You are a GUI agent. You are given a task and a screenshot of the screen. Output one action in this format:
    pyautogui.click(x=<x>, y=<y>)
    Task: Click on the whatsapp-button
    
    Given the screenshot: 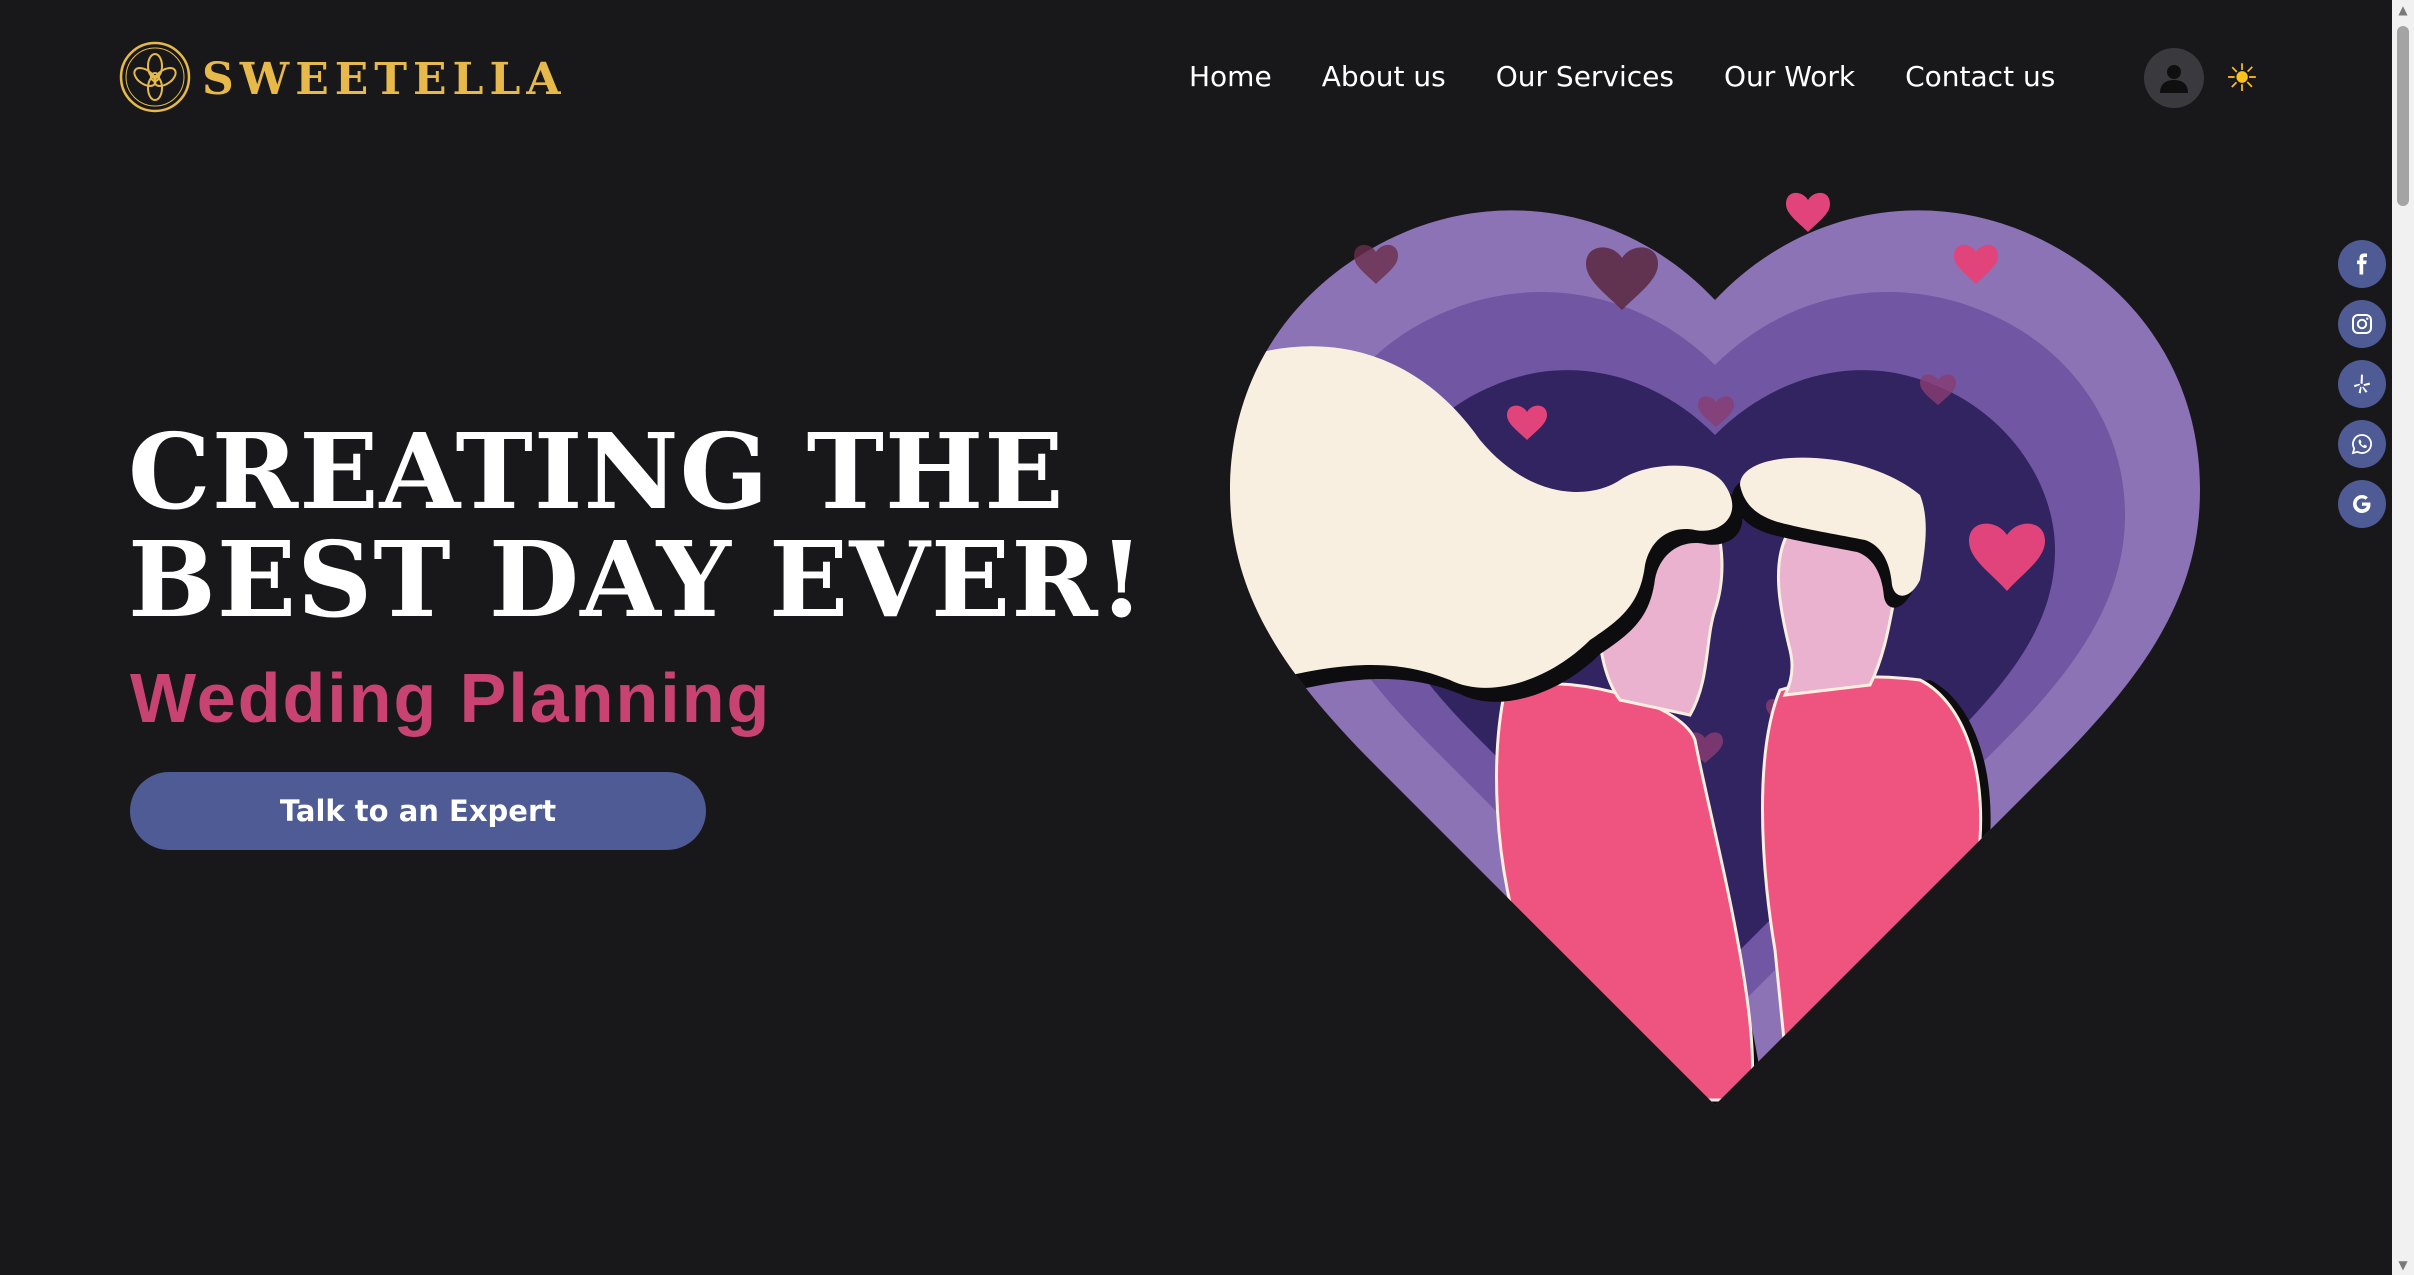 What is the action you would take?
    pyautogui.click(x=2362, y=444)
    